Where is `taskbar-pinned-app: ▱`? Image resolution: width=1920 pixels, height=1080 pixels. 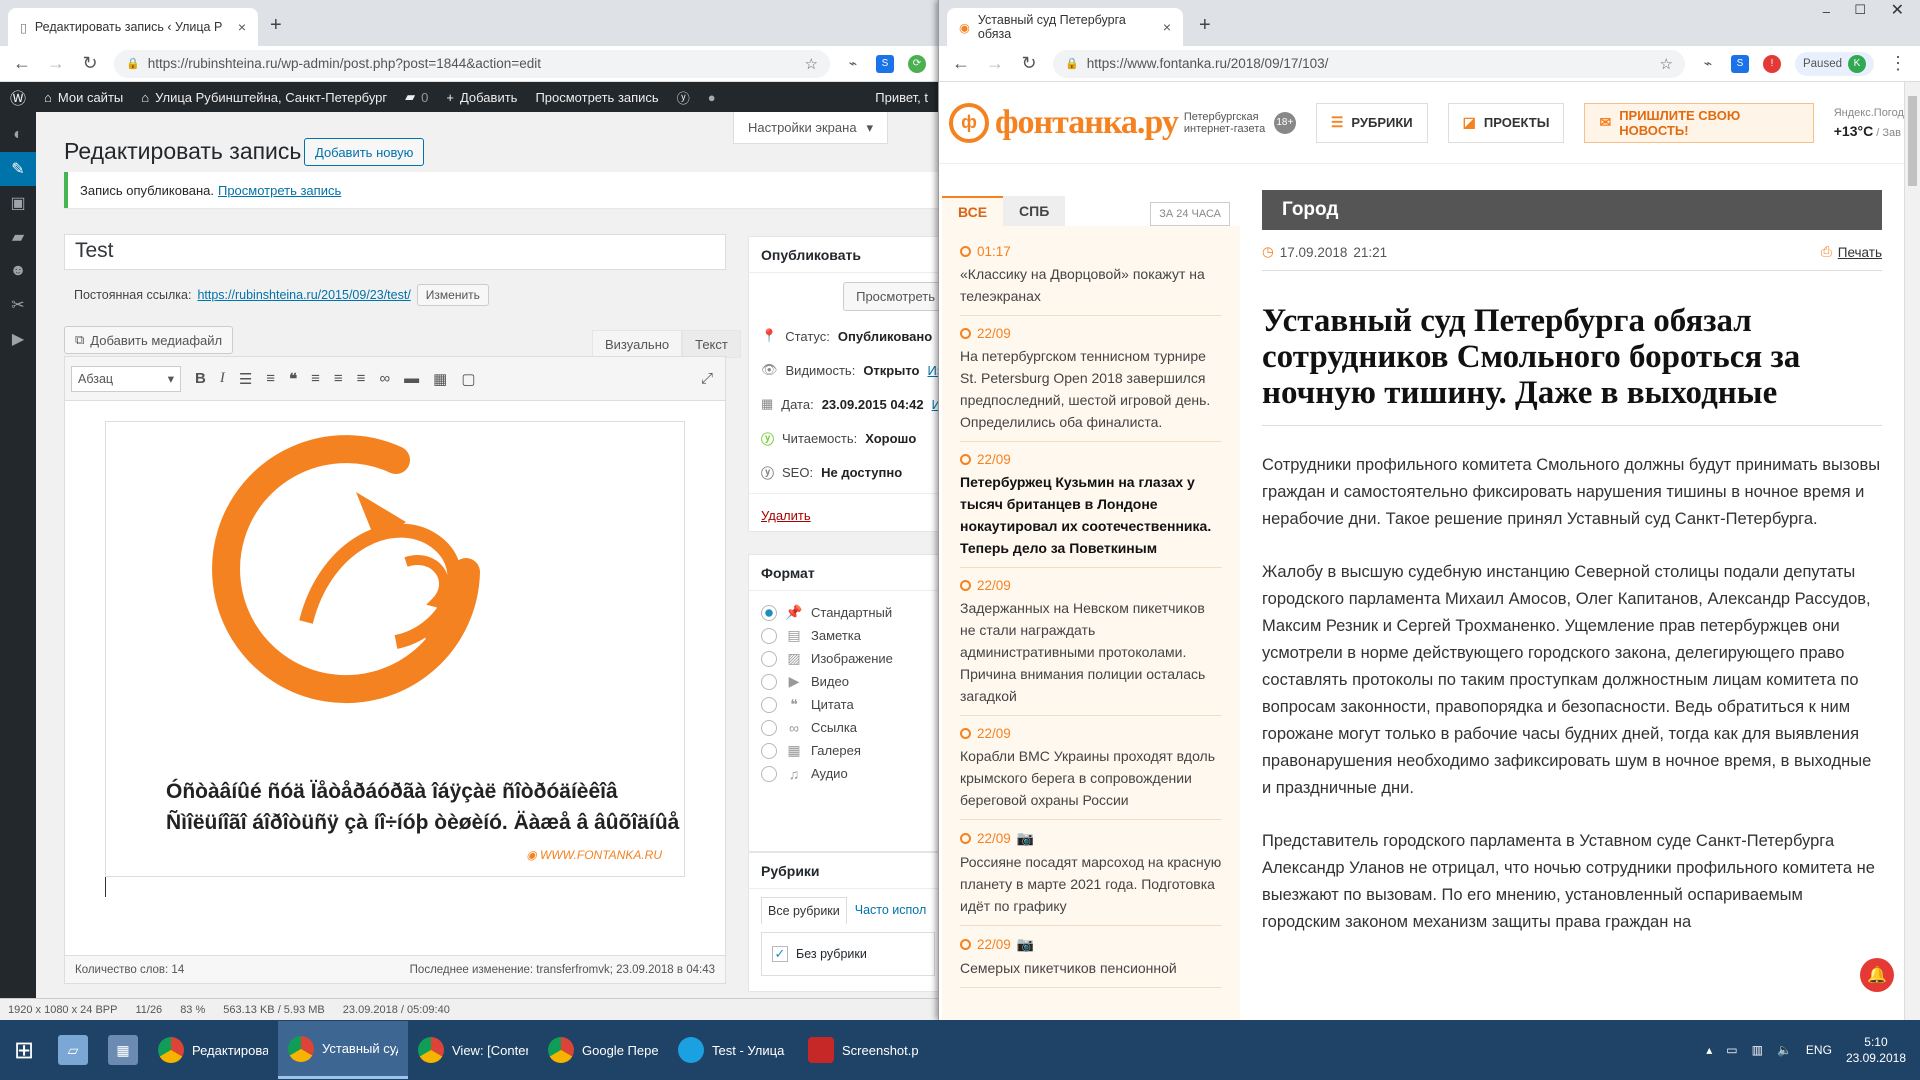 taskbar-pinned-app: ▱ is located at coordinates (73, 1050).